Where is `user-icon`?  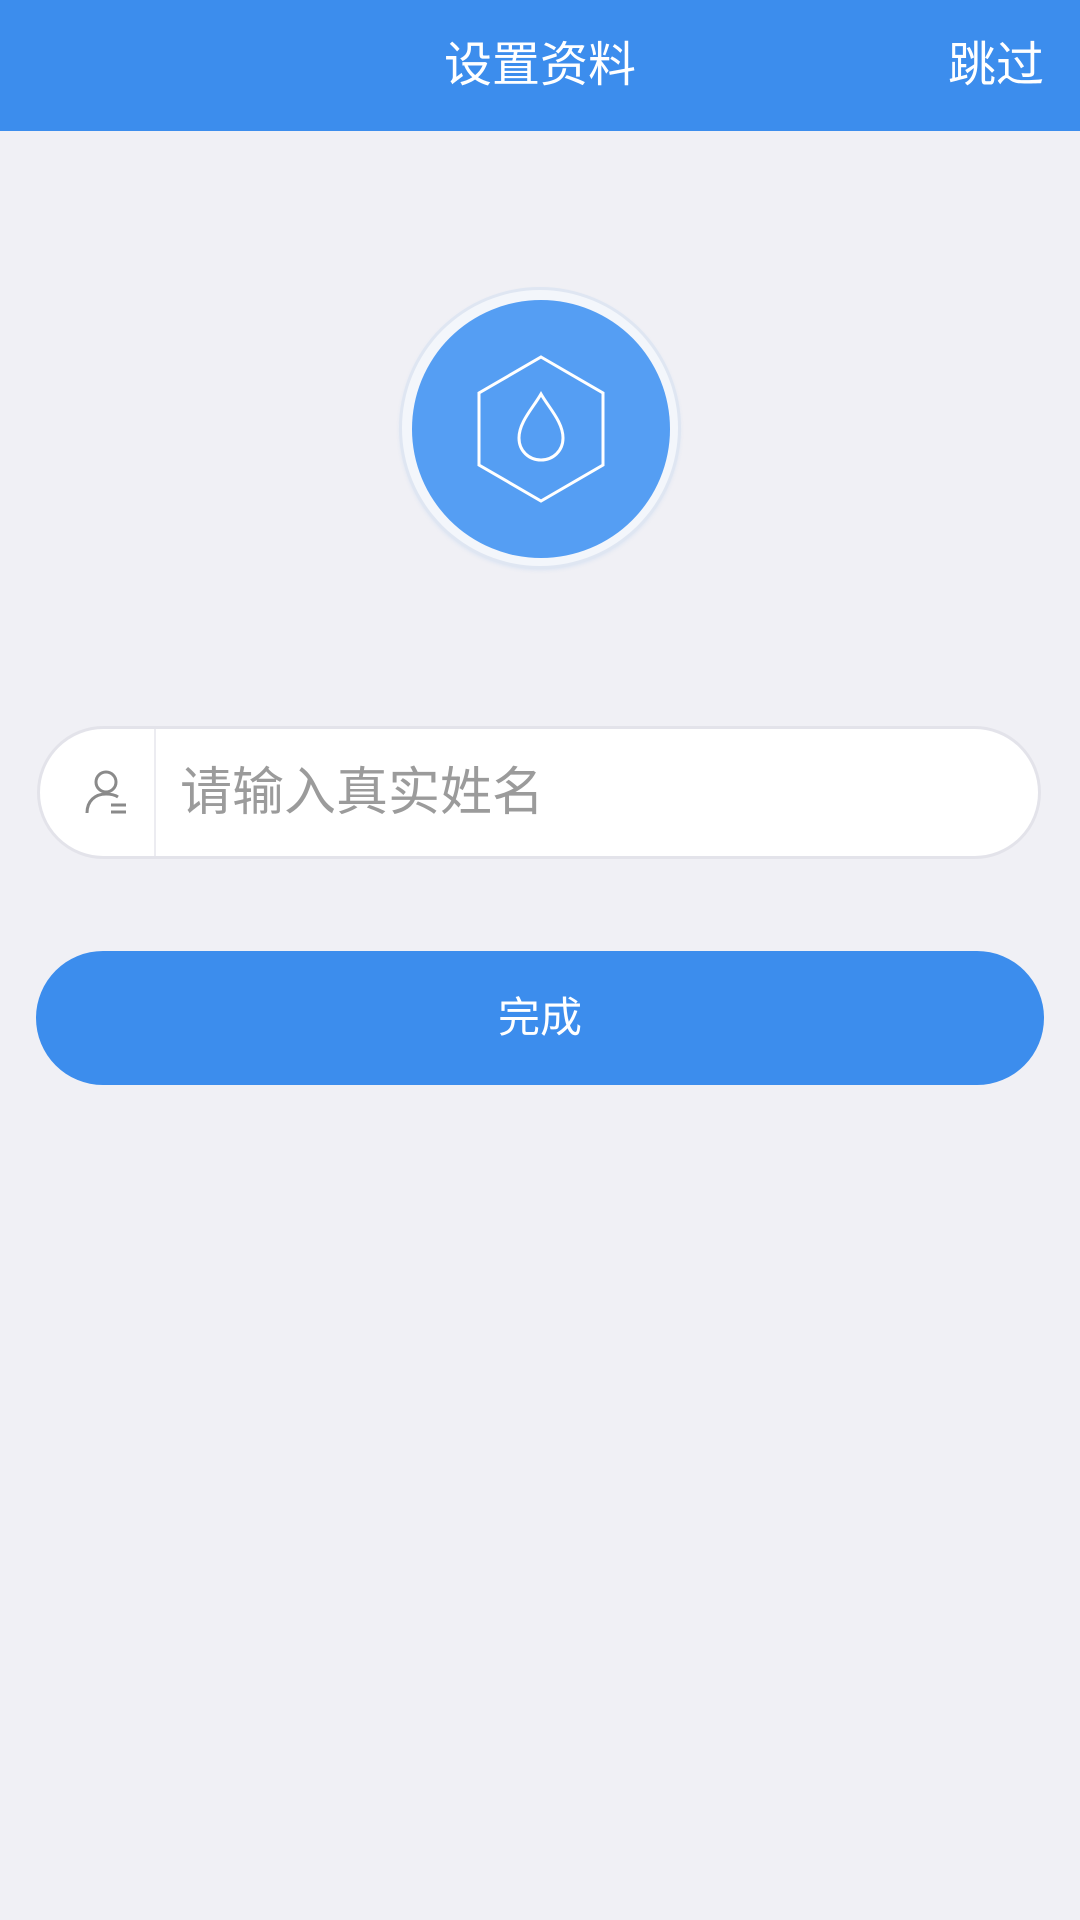
user-icon is located at coordinates (105, 792).